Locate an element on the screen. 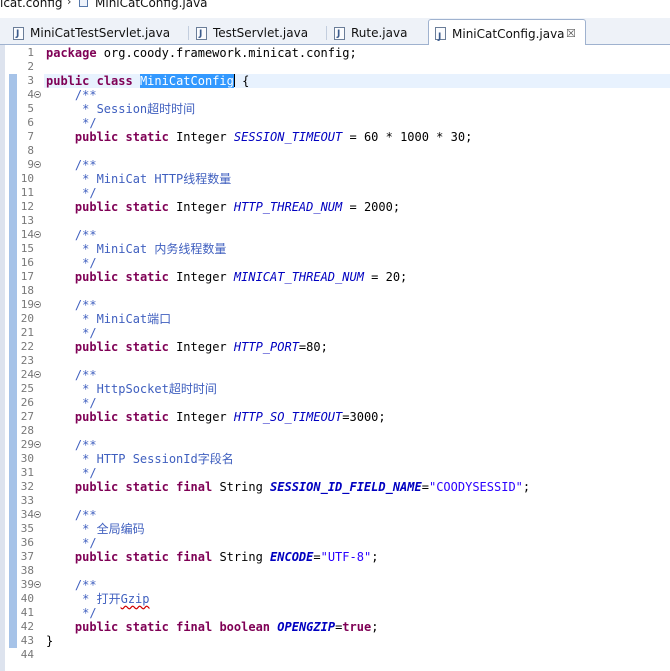  code-line: 38 is located at coordinates (335, 571).